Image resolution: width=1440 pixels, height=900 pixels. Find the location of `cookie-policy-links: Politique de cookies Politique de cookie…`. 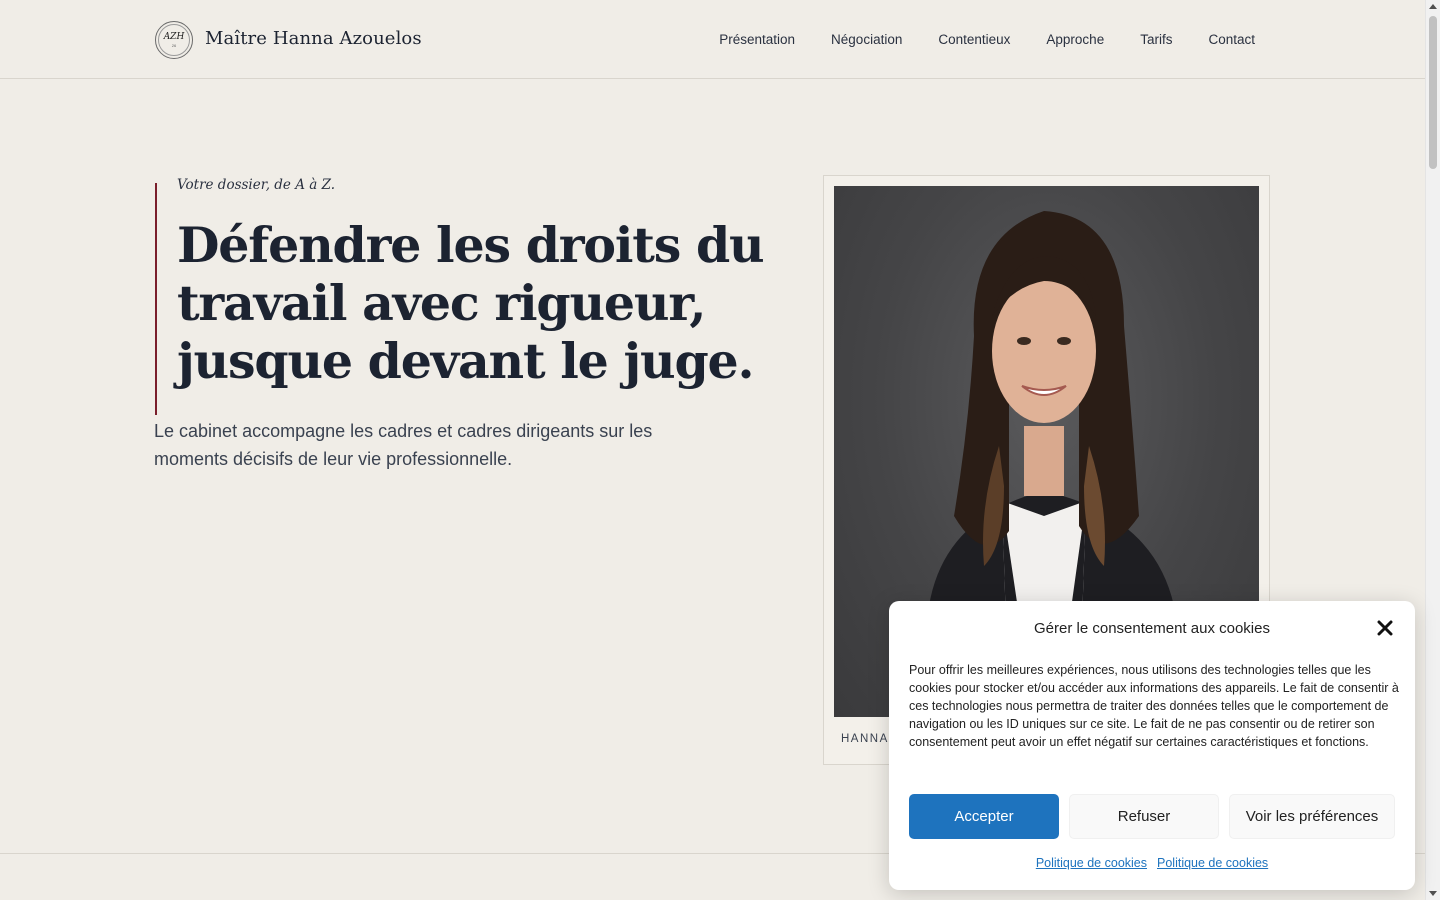

cookie-policy-links: Politique de cookies Politique de cookie… is located at coordinates (1152, 863).